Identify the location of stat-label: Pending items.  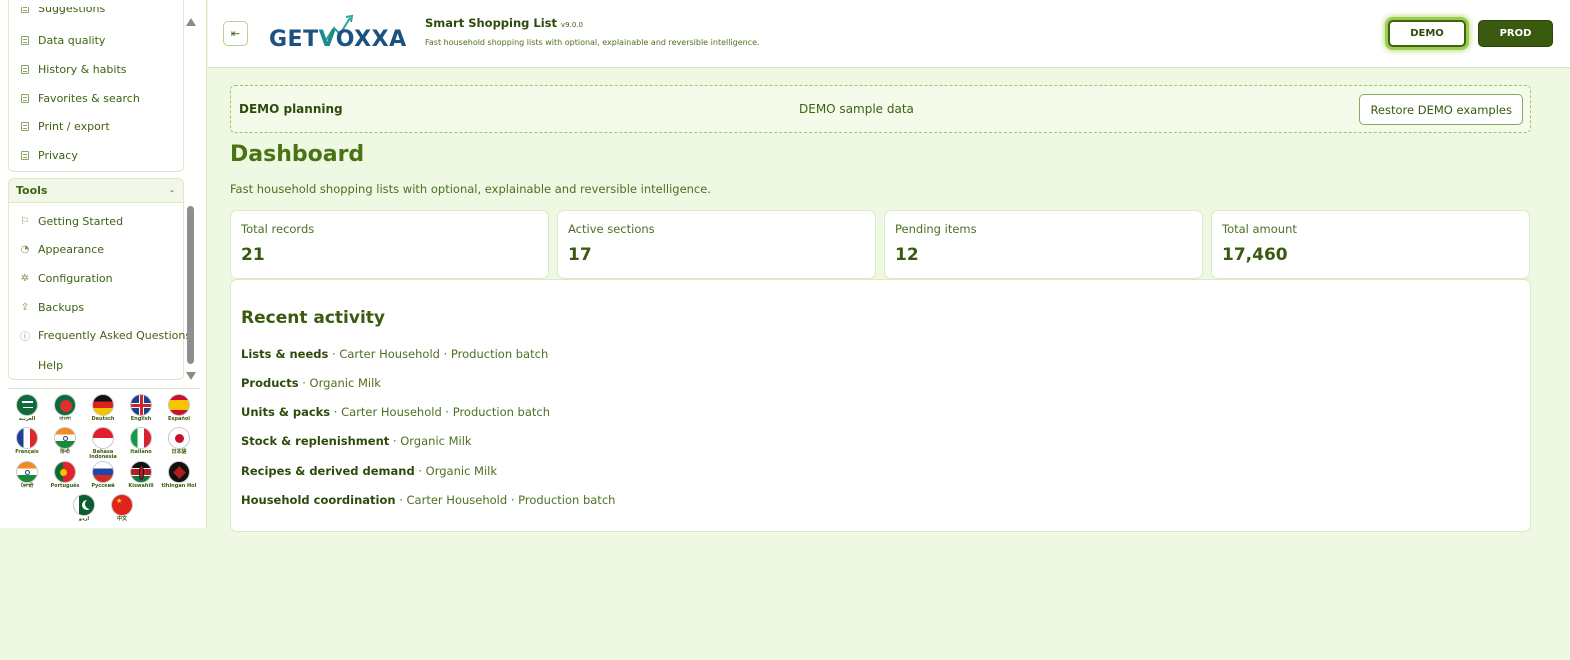
(936, 229).